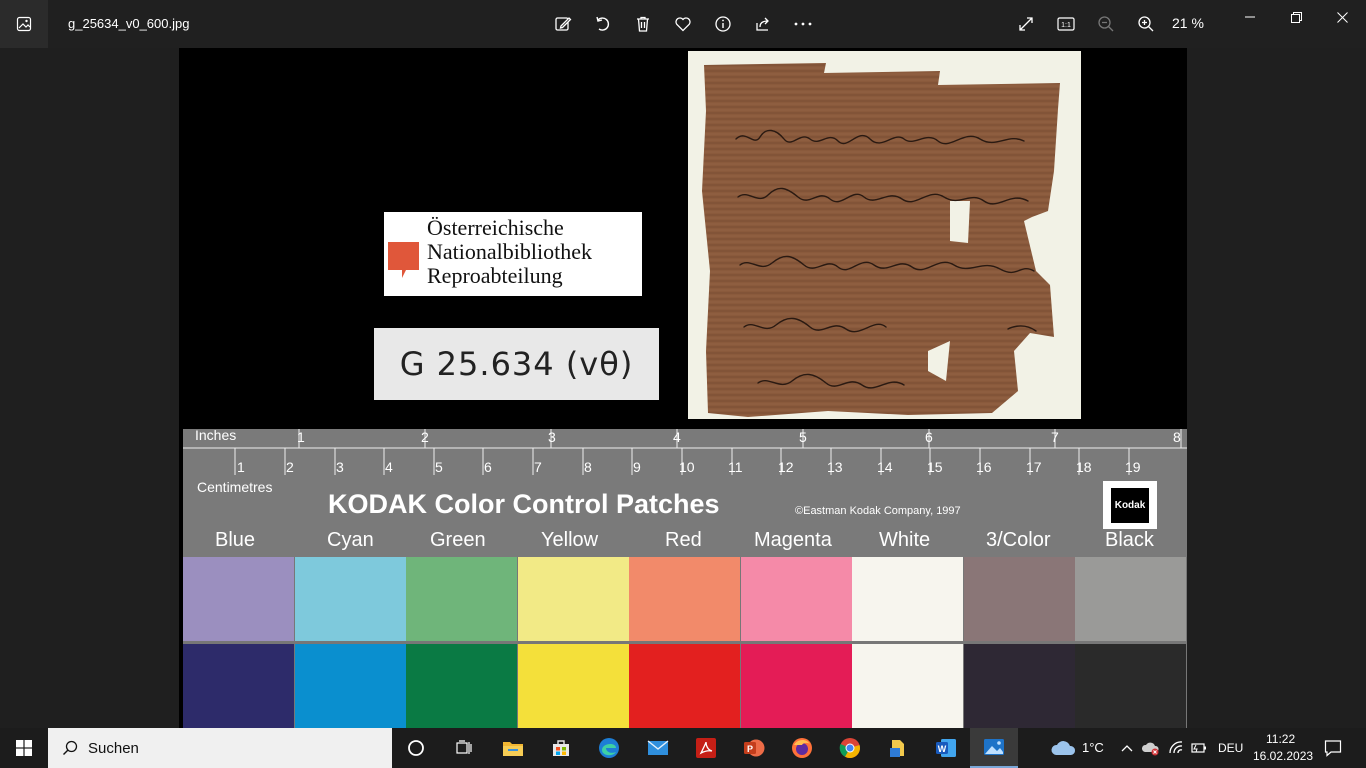 This screenshot has height=768, width=1366. I want to click on close-button, so click(1342, 17).